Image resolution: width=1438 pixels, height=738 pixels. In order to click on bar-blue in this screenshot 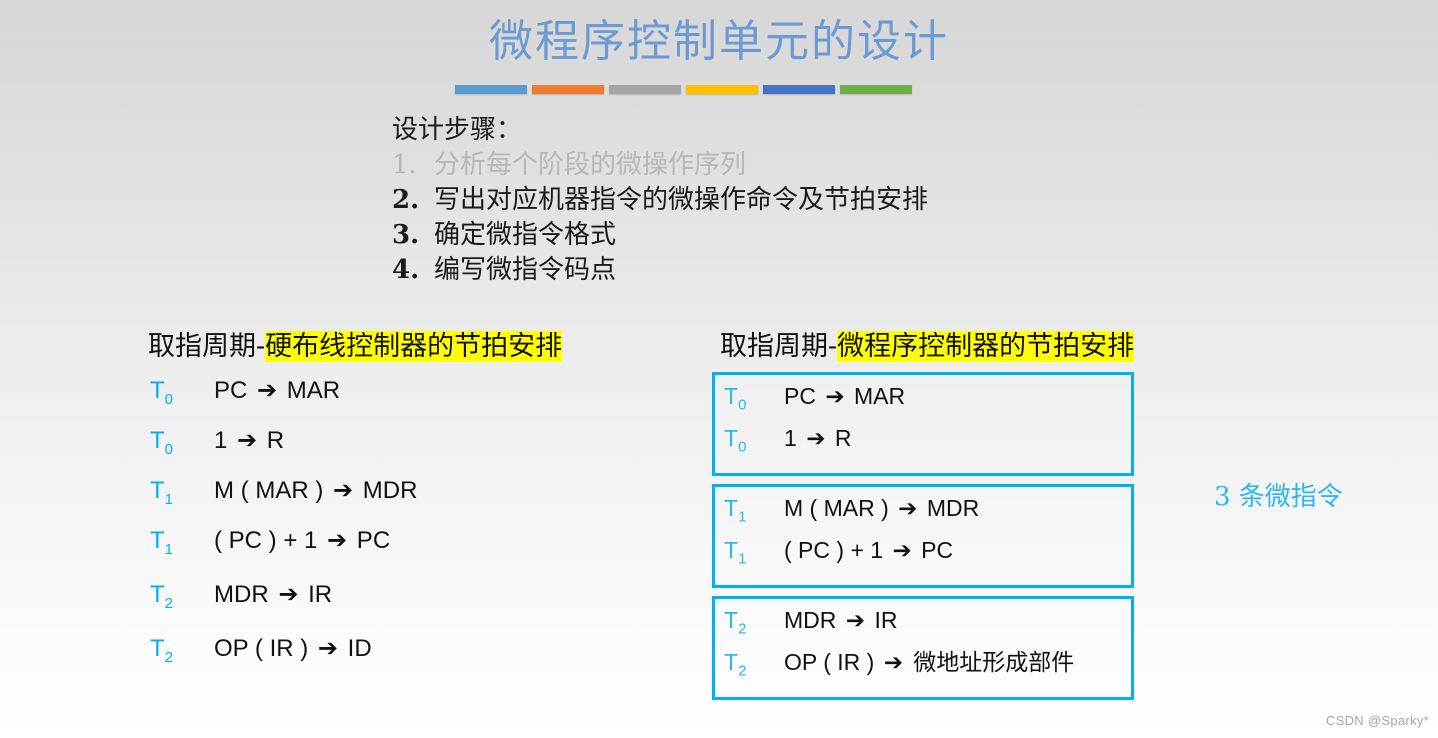, I will do `click(491, 89)`.